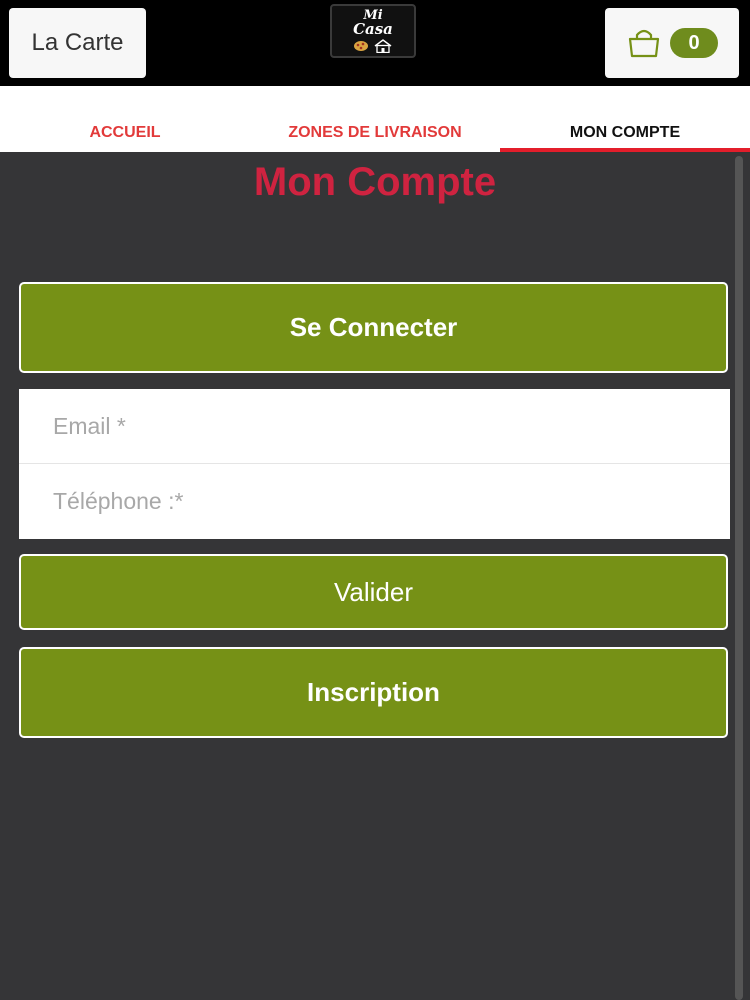 Image resolution: width=750 pixels, height=1000 pixels. Describe the element at coordinates (375, 132) in the screenshot. I see `tab-zones-label: ZONES DE LIVRAISON` at that location.